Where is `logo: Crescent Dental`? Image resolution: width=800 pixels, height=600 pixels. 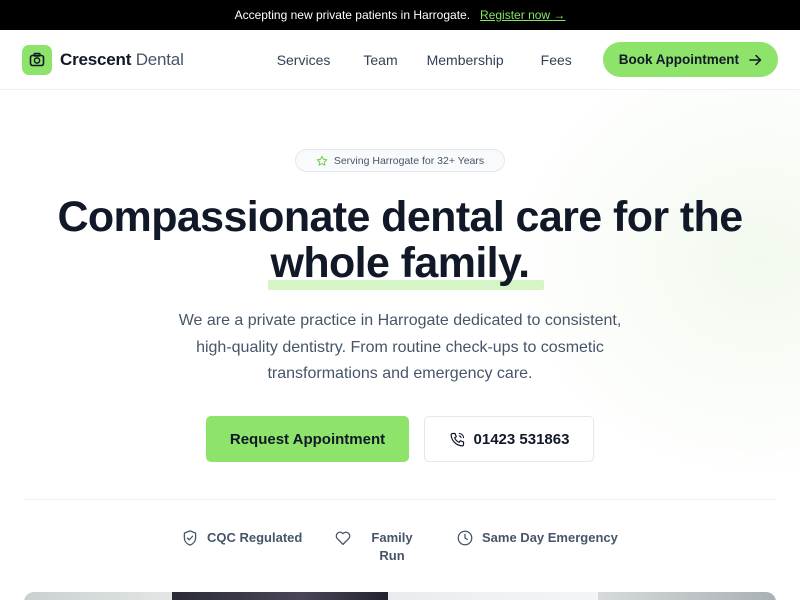
logo: Crescent Dental is located at coordinates (103, 59).